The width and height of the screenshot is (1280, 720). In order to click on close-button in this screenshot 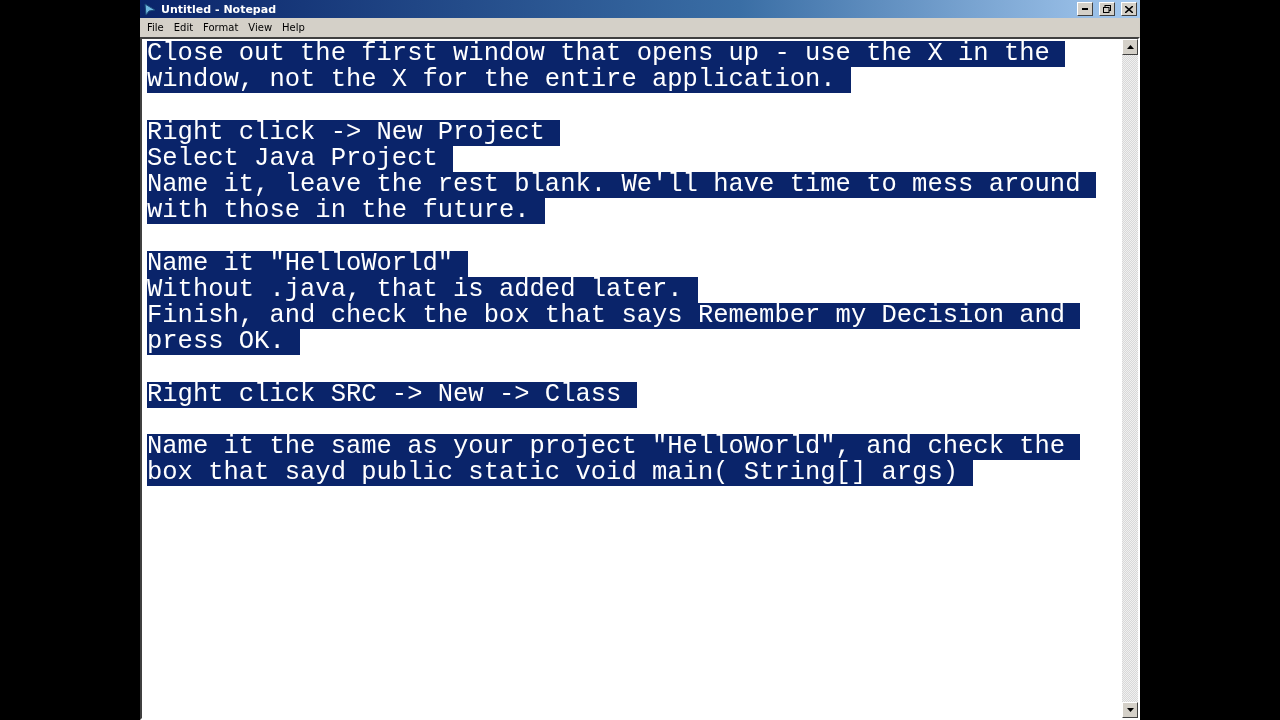, I will do `click(1129, 9)`.